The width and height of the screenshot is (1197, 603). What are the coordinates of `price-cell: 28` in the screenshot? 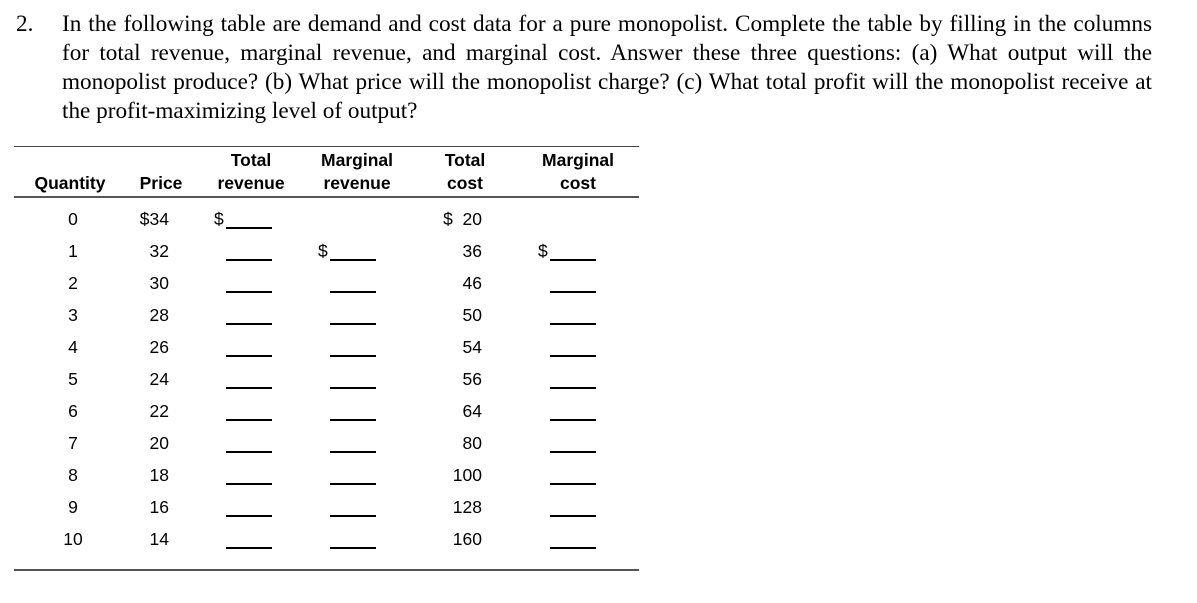 It's located at (159, 315).